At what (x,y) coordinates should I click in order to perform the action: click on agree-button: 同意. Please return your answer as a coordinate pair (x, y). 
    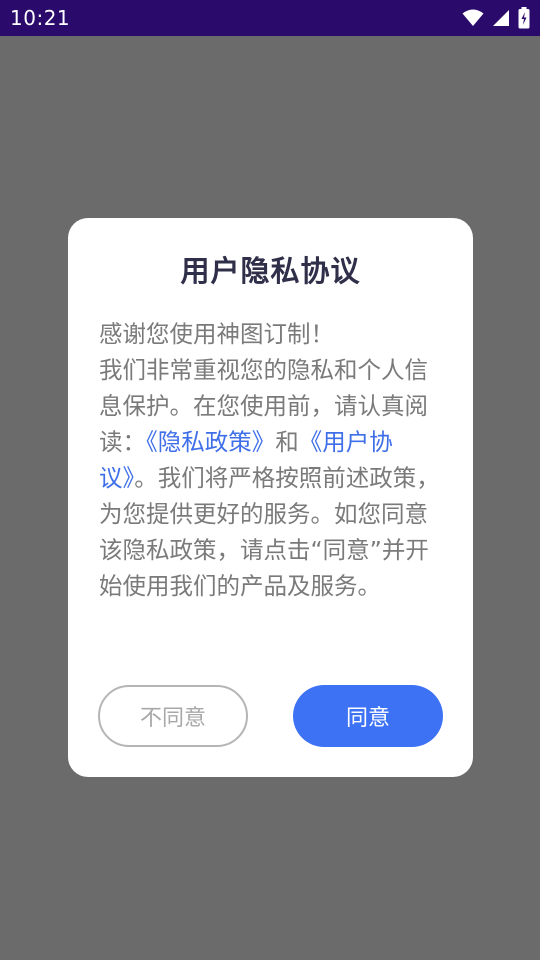
    Looking at the image, I should click on (368, 716).